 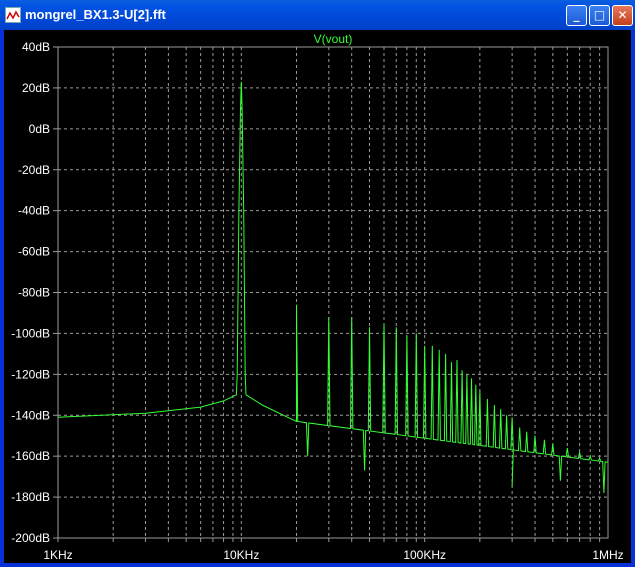 What do you see at coordinates (34, 293) in the screenshot?
I see `y-tick-label: -80dB` at bounding box center [34, 293].